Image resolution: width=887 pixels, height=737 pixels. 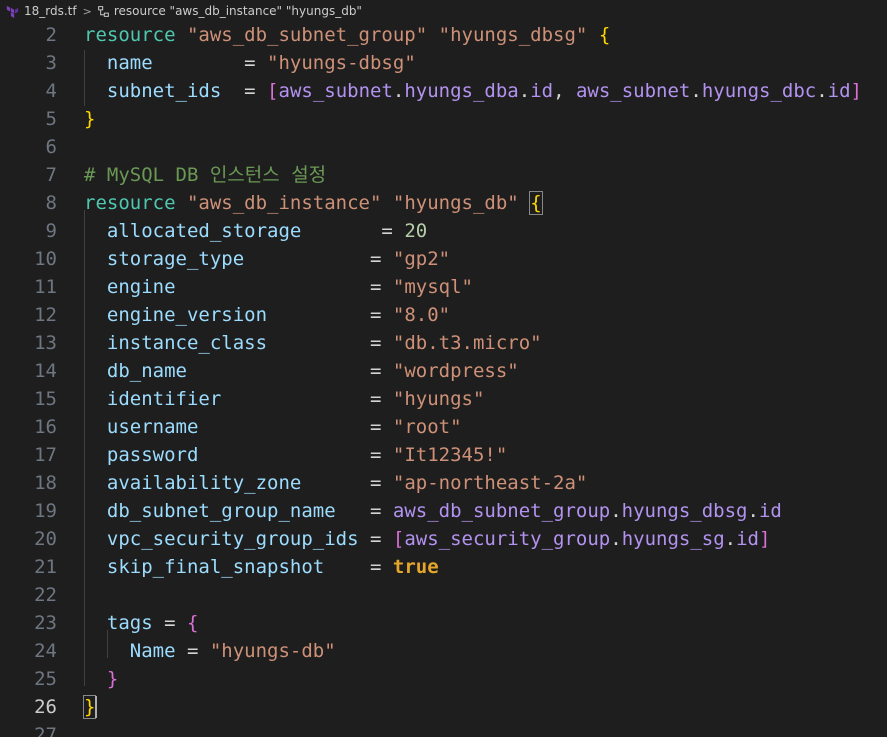 What do you see at coordinates (267, 259) in the screenshot?
I see `code-text: storage_type = "gp2"` at bounding box center [267, 259].